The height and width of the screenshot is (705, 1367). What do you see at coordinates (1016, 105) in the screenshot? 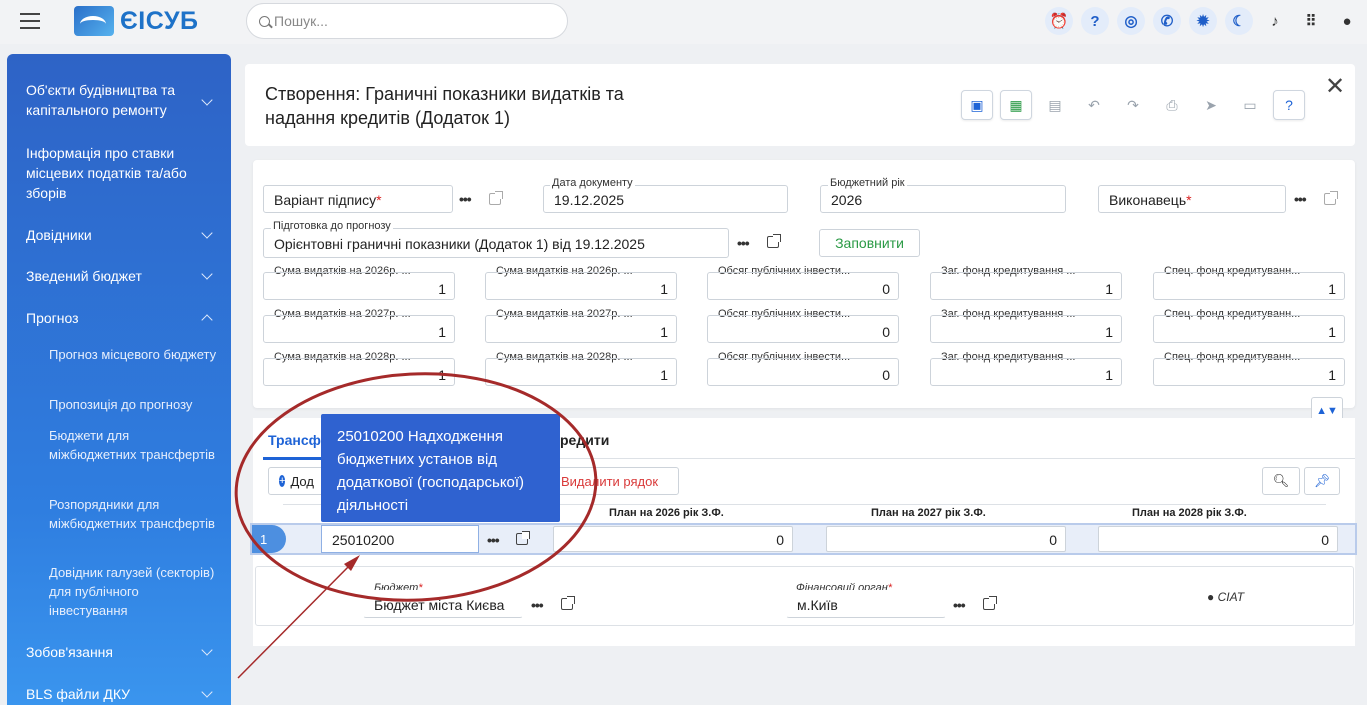
I see `save-approve-icon: ▦` at bounding box center [1016, 105].